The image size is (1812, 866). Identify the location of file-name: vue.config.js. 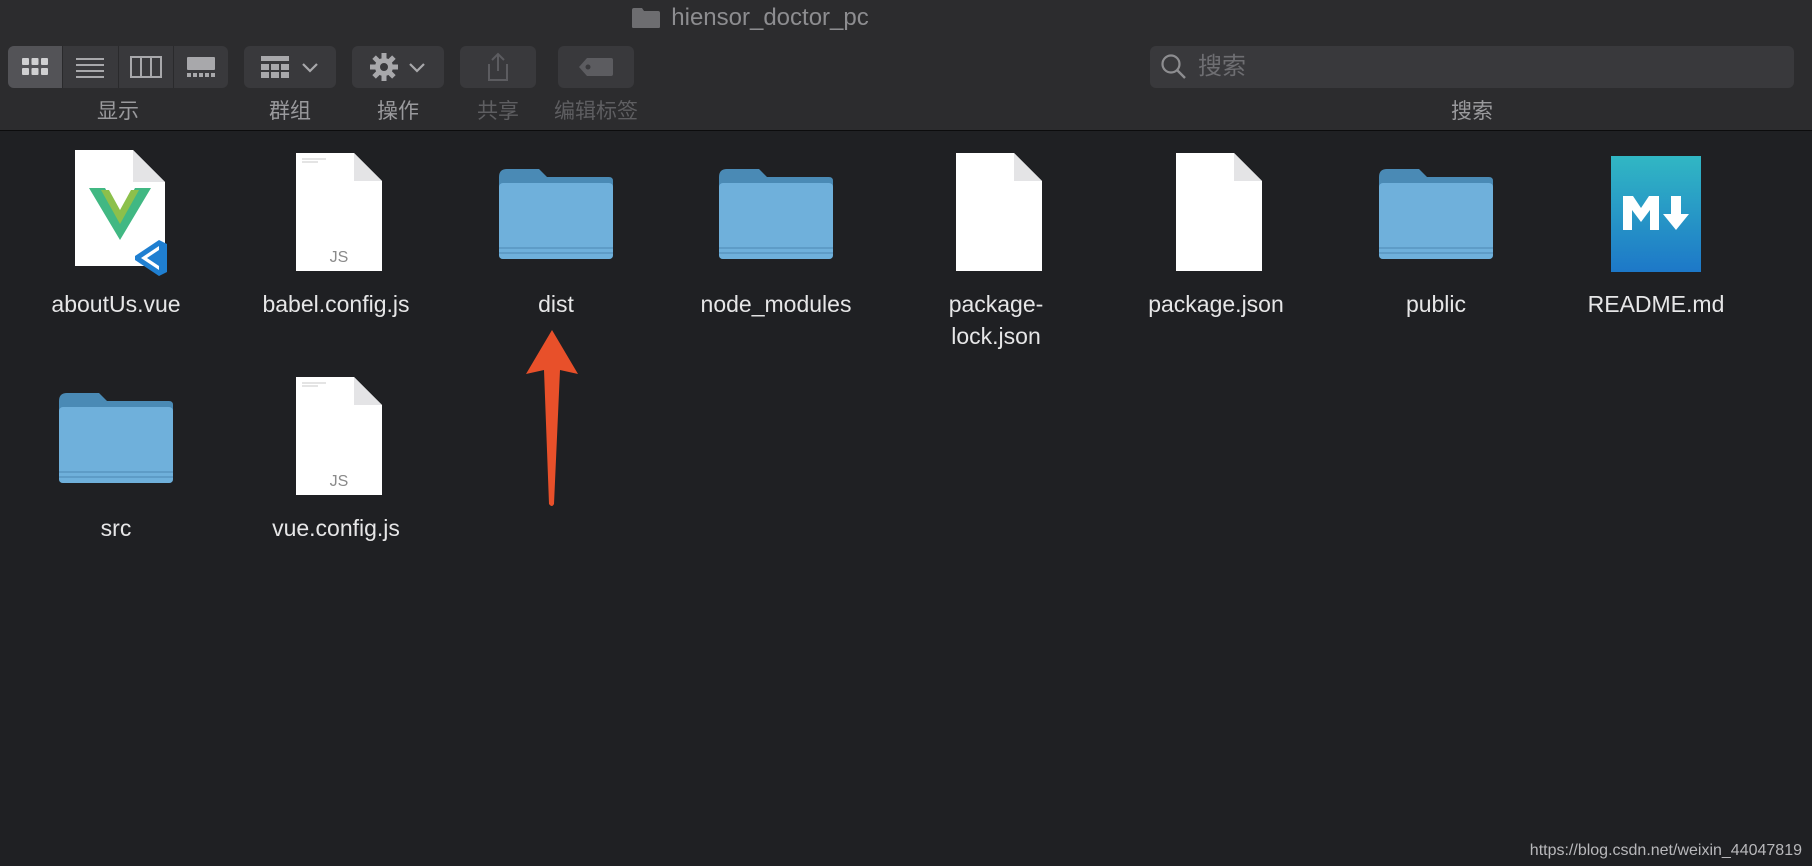
(336, 528).